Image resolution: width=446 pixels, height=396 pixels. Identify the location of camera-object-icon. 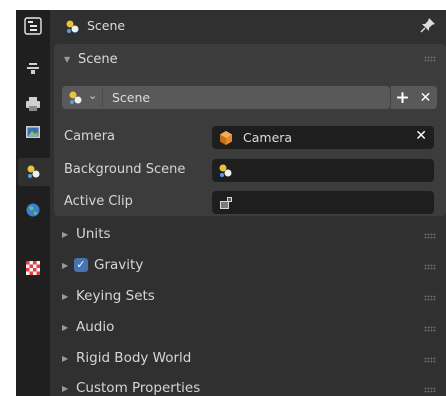
(226, 138).